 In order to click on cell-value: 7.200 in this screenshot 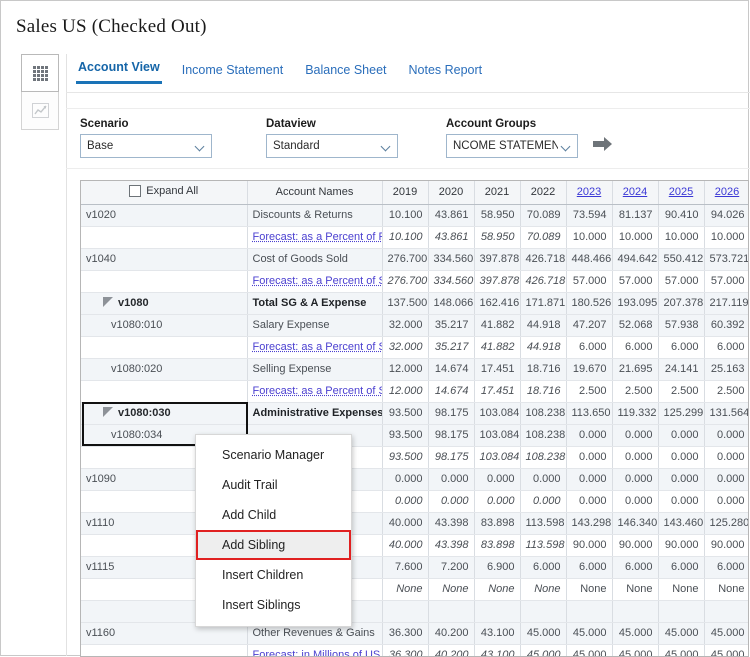, I will do `click(451, 567)`.